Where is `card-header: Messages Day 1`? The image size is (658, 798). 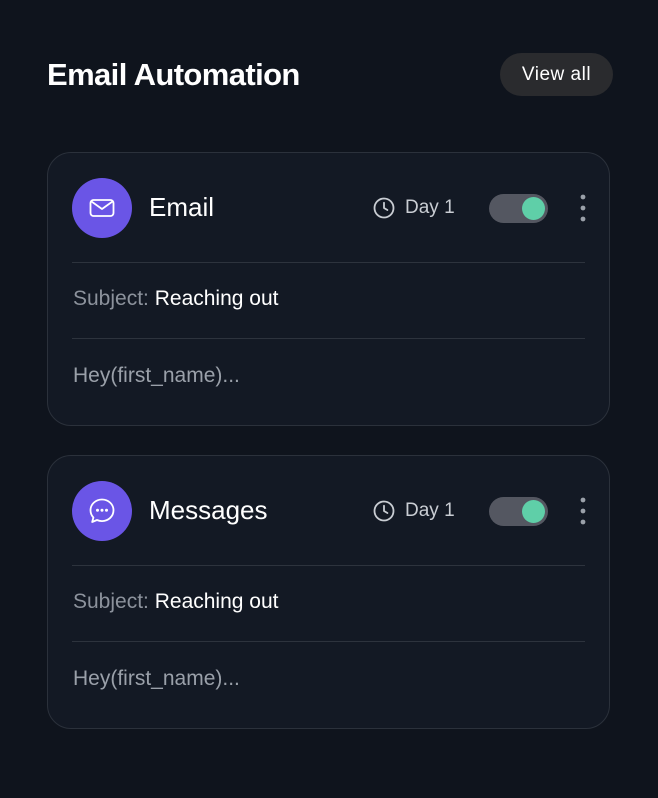 card-header: Messages Day 1 is located at coordinates (329, 511).